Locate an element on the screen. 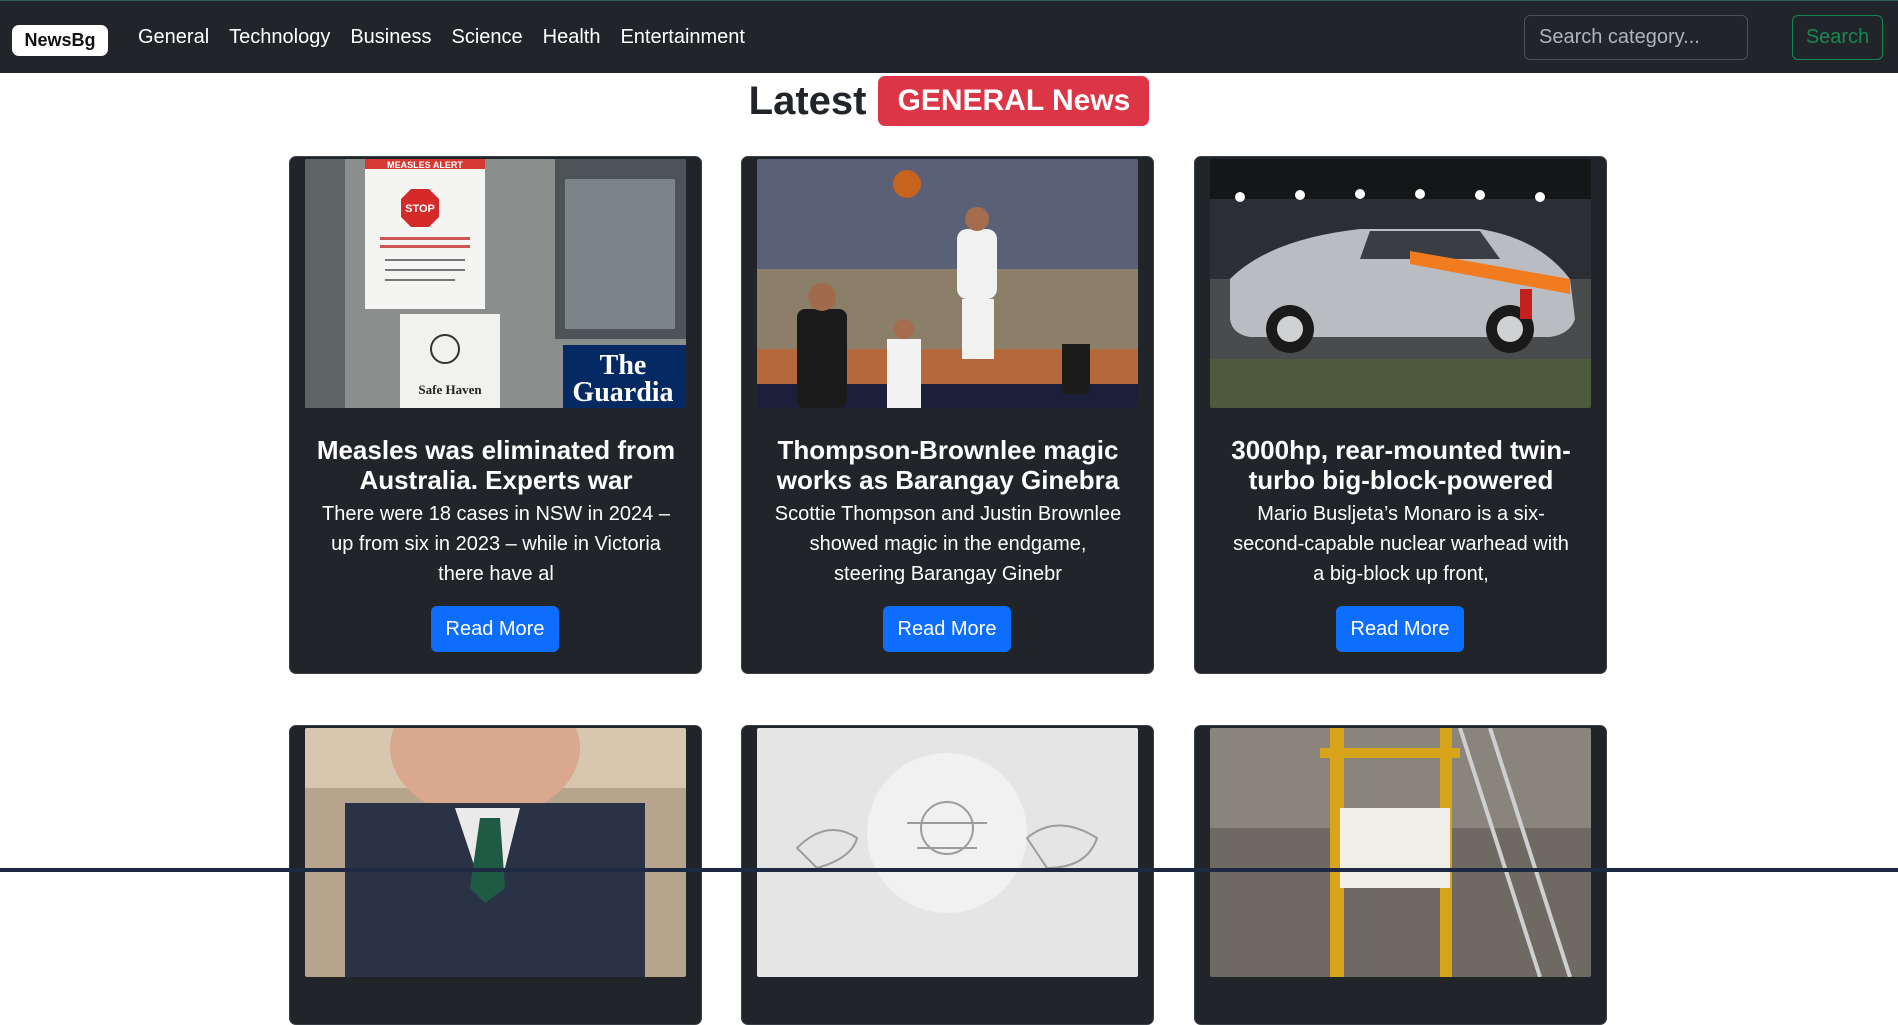 This screenshot has width=1898, height=1025. brand-logo: NewsBg is located at coordinates (60, 40).